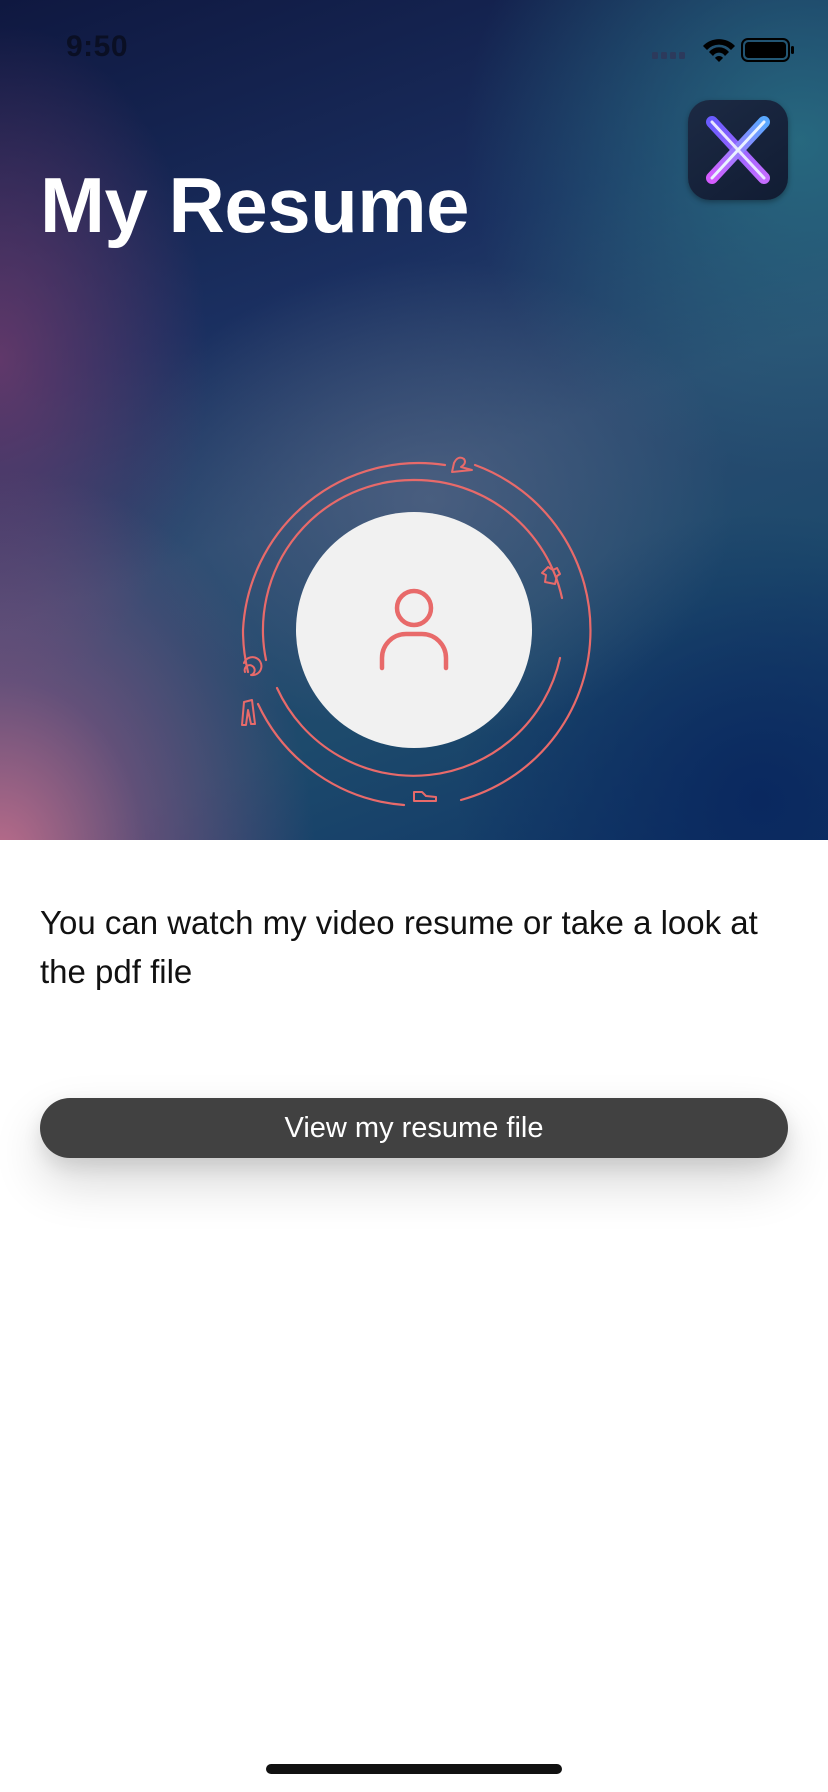  I want to click on swirl-icon, so click(253, 666).